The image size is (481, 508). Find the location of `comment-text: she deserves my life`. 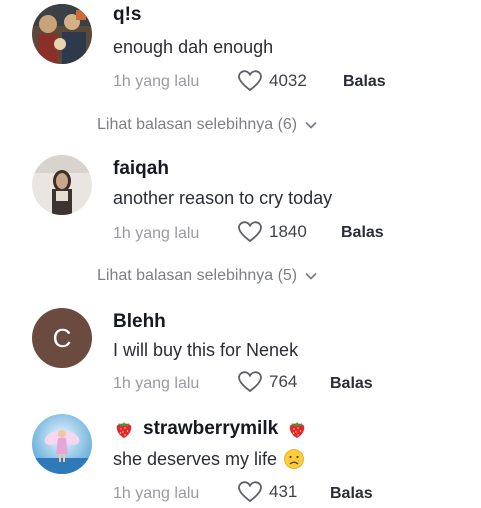

comment-text: she deserves my life is located at coordinates (209, 459).